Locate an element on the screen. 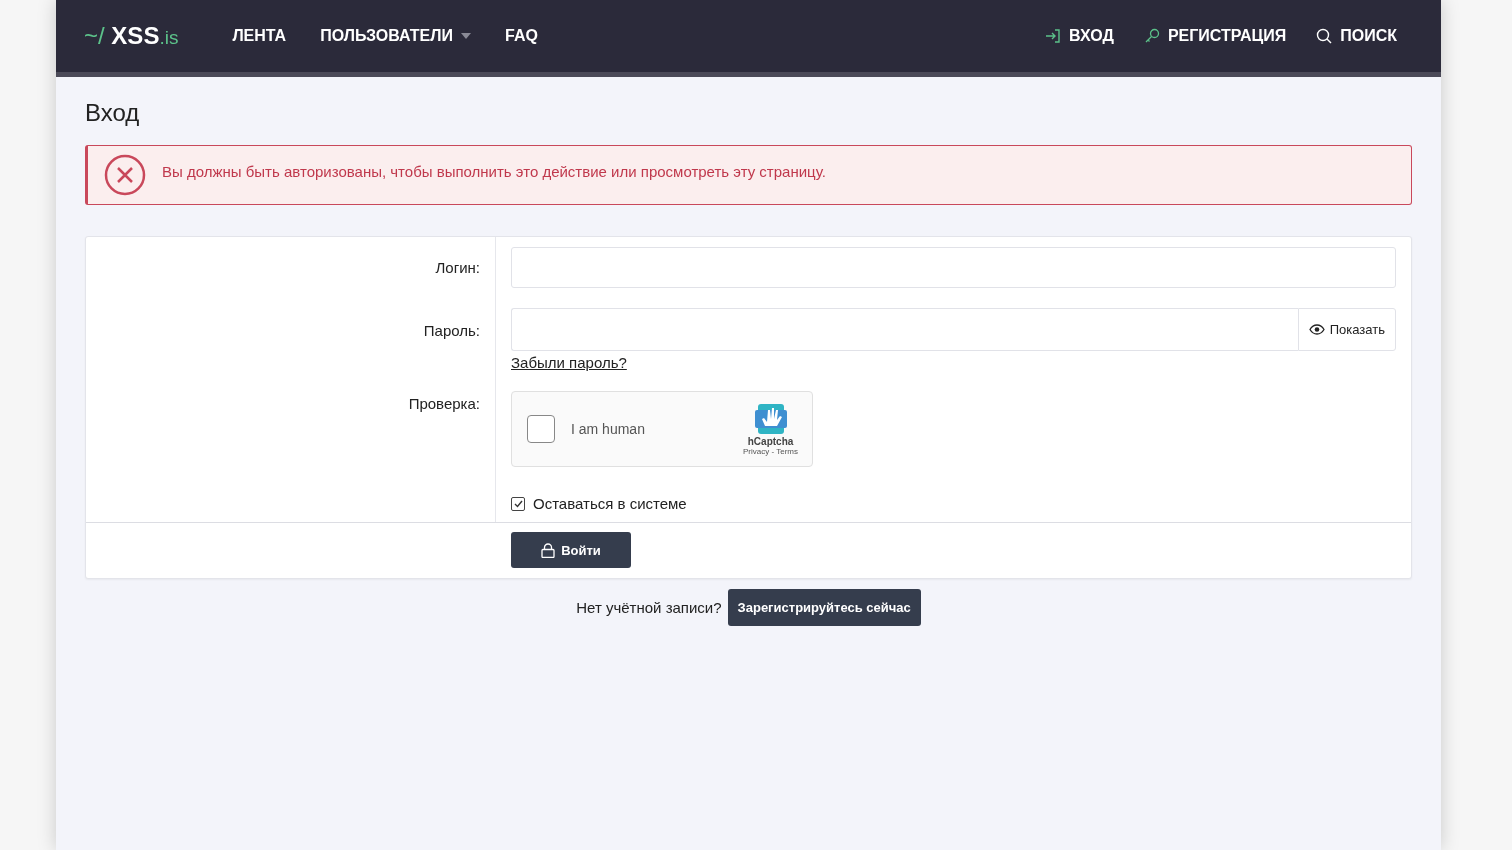  sign-in-icon is located at coordinates (1053, 36).